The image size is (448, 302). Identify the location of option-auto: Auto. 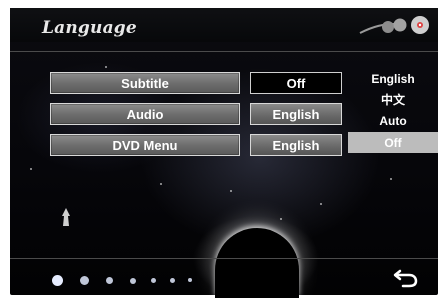
(393, 120).